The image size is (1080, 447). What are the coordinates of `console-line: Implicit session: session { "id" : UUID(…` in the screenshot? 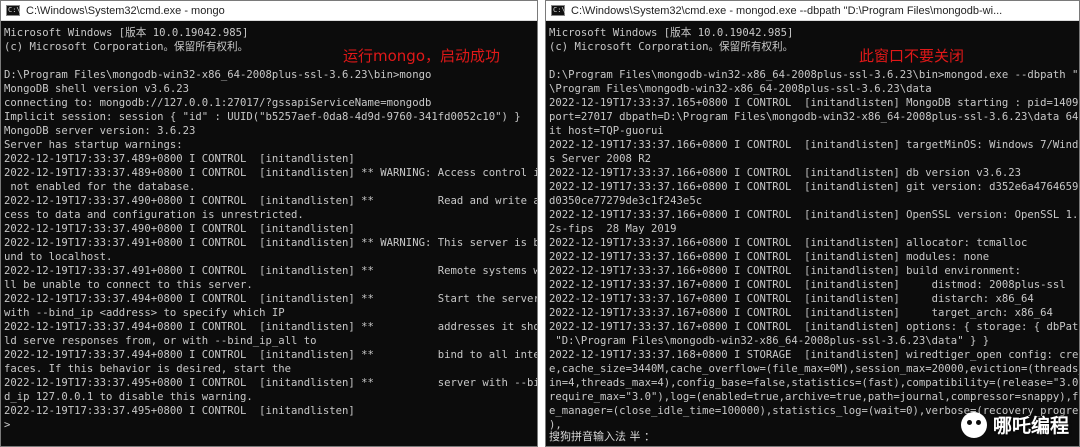 It's located at (262, 117).